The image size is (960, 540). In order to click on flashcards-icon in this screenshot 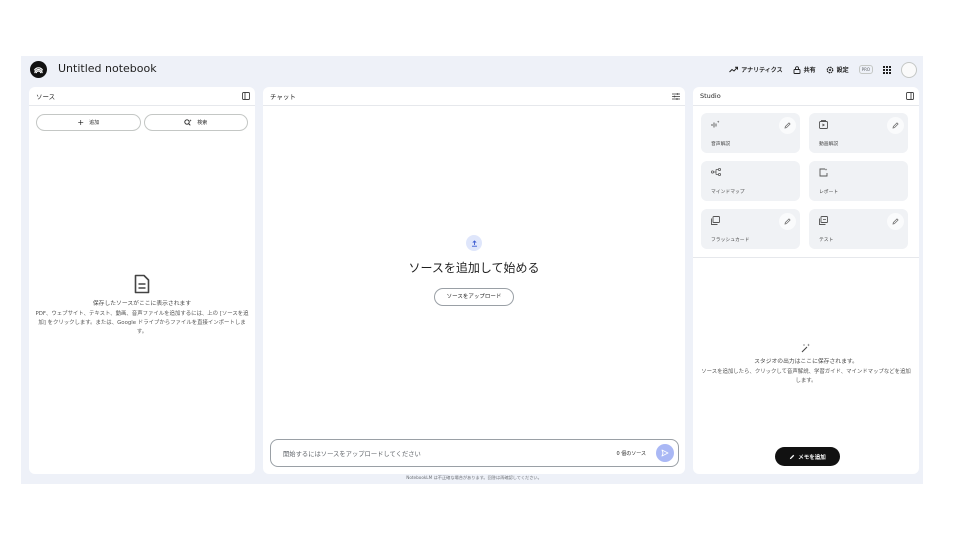, I will do `click(715, 220)`.